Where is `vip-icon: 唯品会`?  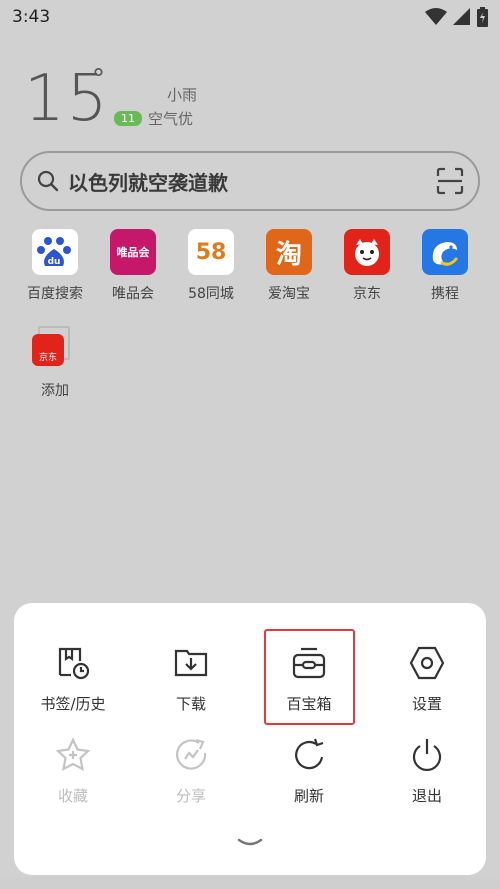 vip-icon: 唯品会 is located at coordinates (133, 252).